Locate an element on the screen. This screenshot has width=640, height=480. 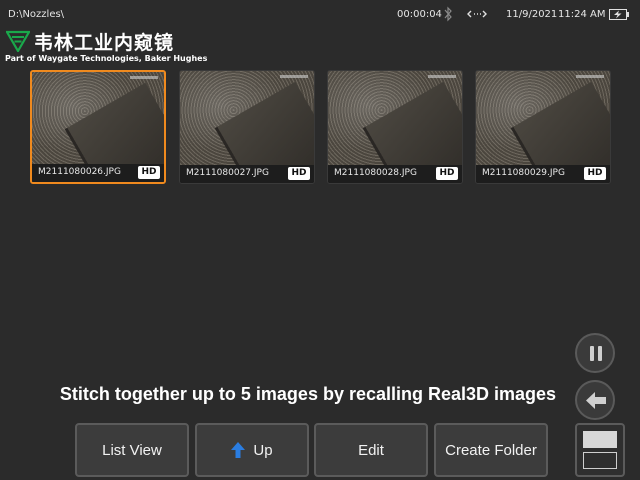
create-folder-button: Create Folder is located at coordinates (491, 450).